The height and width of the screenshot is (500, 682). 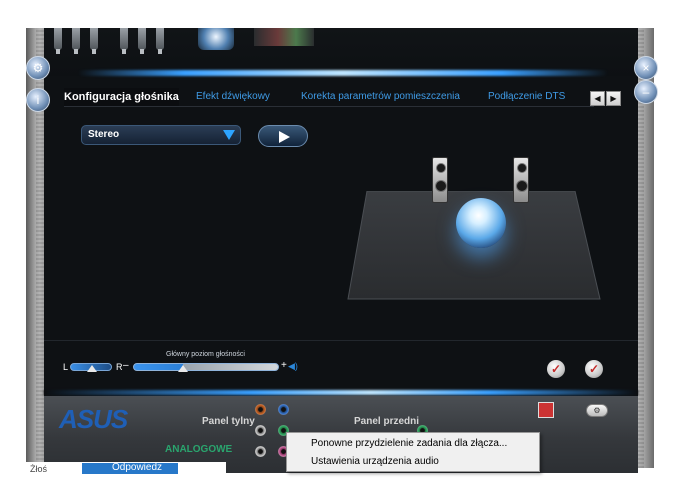 I want to click on tab-room-correction: Korekta parametrów pomieszczenia, so click(x=380, y=97).